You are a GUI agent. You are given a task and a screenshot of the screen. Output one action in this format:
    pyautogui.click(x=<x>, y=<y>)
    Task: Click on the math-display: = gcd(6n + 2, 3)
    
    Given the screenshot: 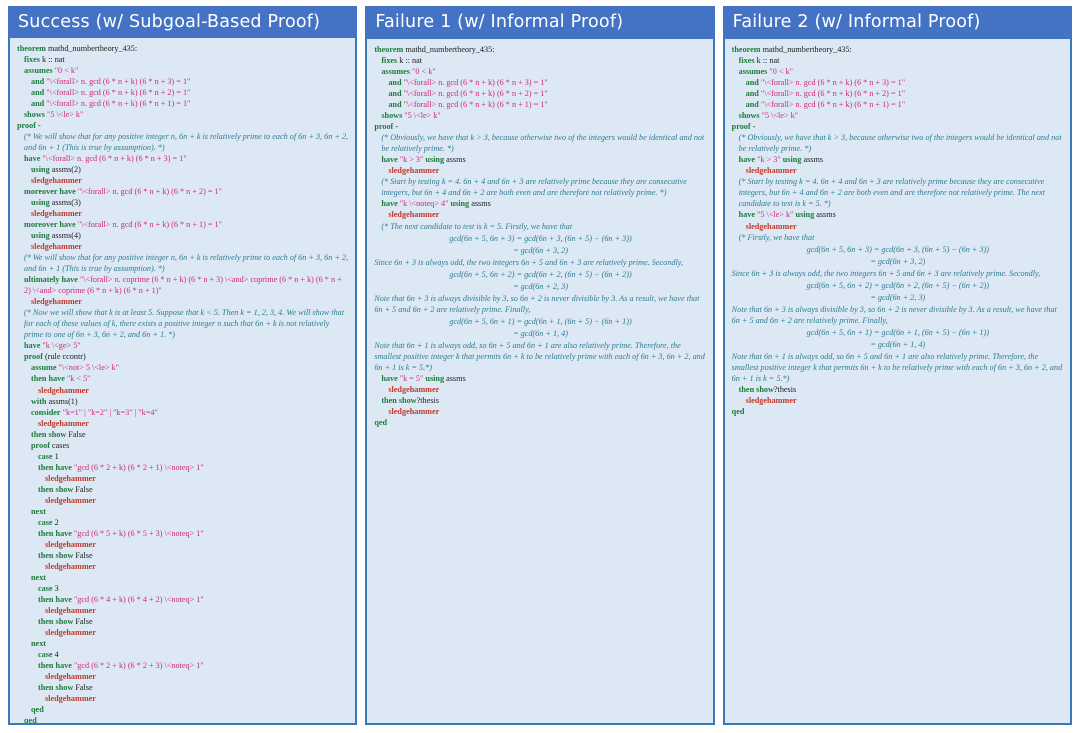 What is the action you would take?
    pyautogui.click(x=898, y=297)
    